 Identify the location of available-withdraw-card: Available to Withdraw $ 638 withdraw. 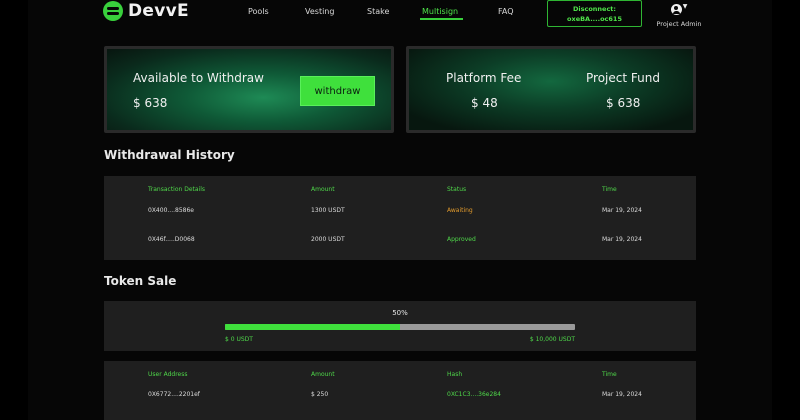
(249, 89).